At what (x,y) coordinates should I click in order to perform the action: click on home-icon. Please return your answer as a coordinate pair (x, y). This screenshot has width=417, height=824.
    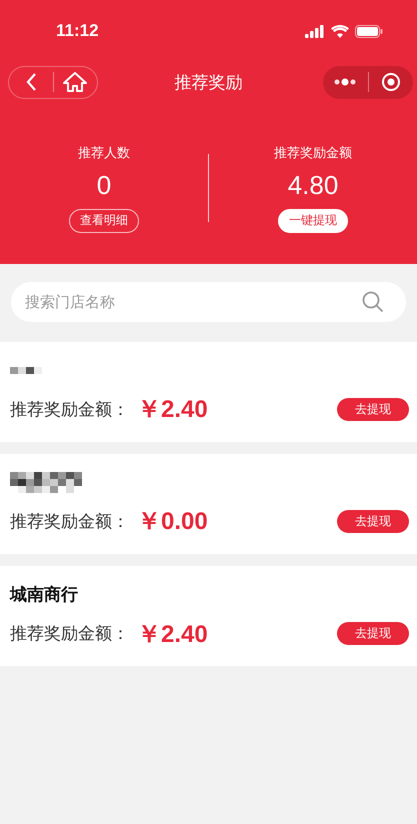
    Looking at the image, I should click on (75, 82).